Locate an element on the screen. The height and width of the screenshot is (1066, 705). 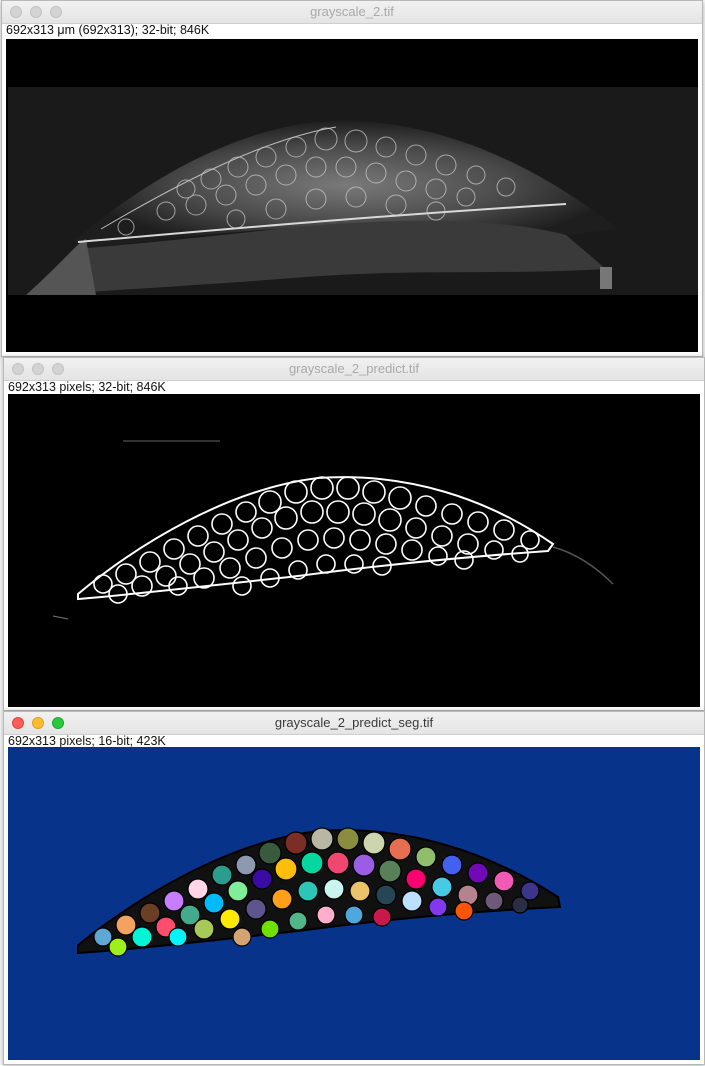
window-title: grayscale_2_predict_seg.tif is located at coordinates (354, 722).